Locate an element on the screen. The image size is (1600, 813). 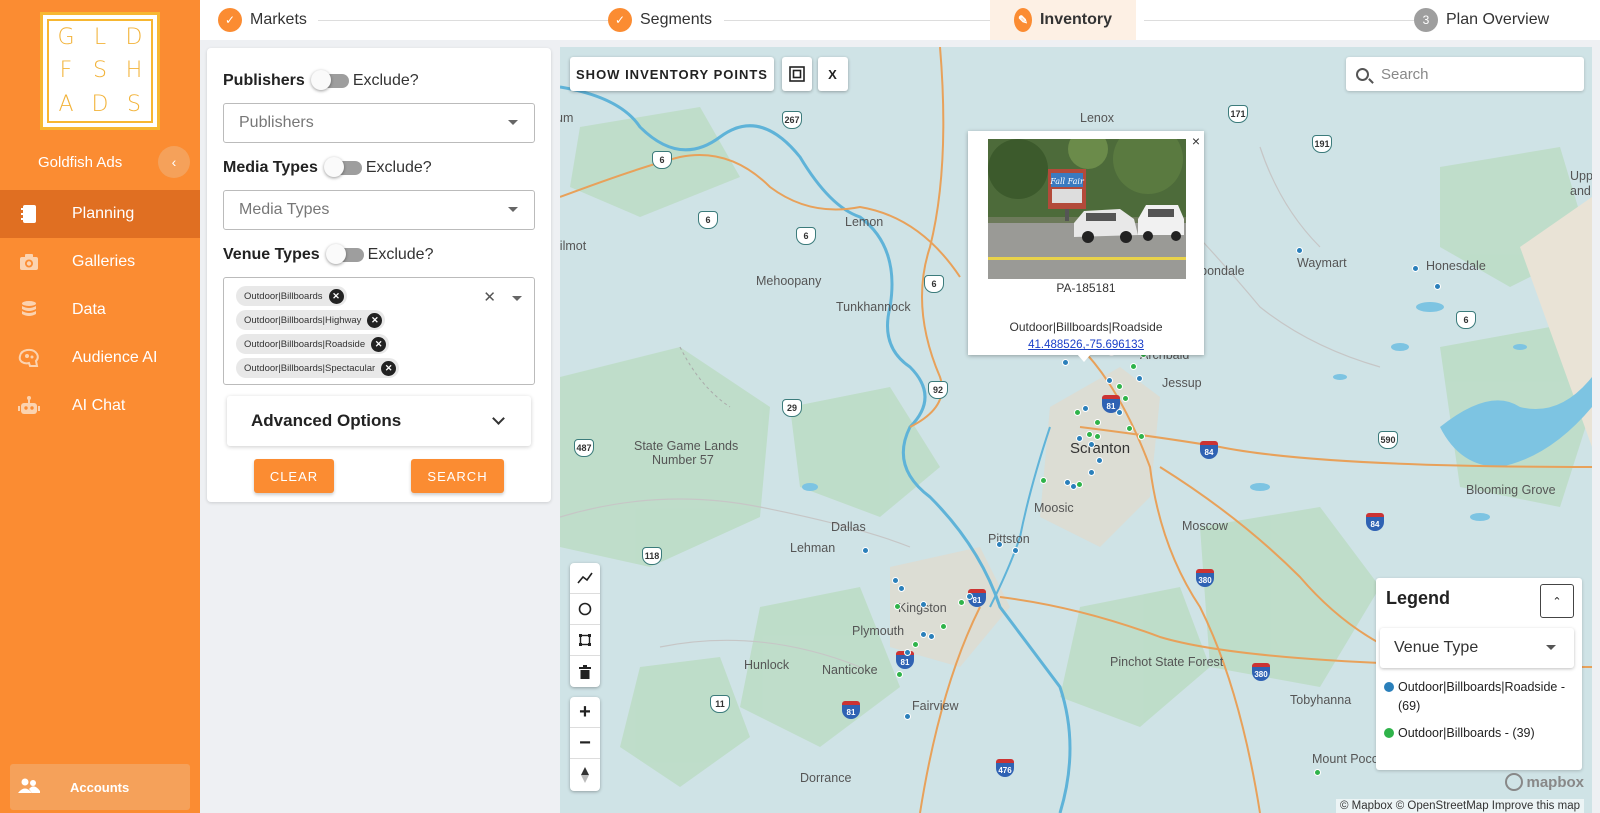
clear-all-icon: ✕ is located at coordinates (489, 297).